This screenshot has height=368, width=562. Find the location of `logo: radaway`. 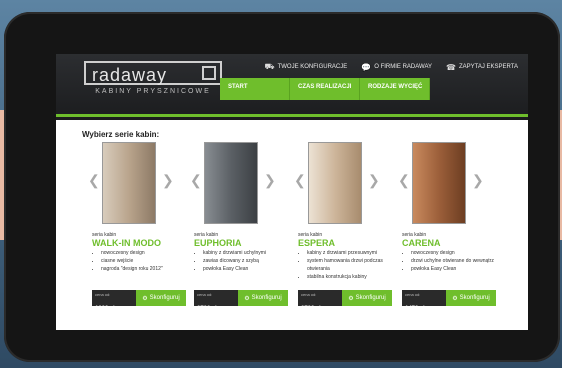

logo: radaway is located at coordinates (153, 73).